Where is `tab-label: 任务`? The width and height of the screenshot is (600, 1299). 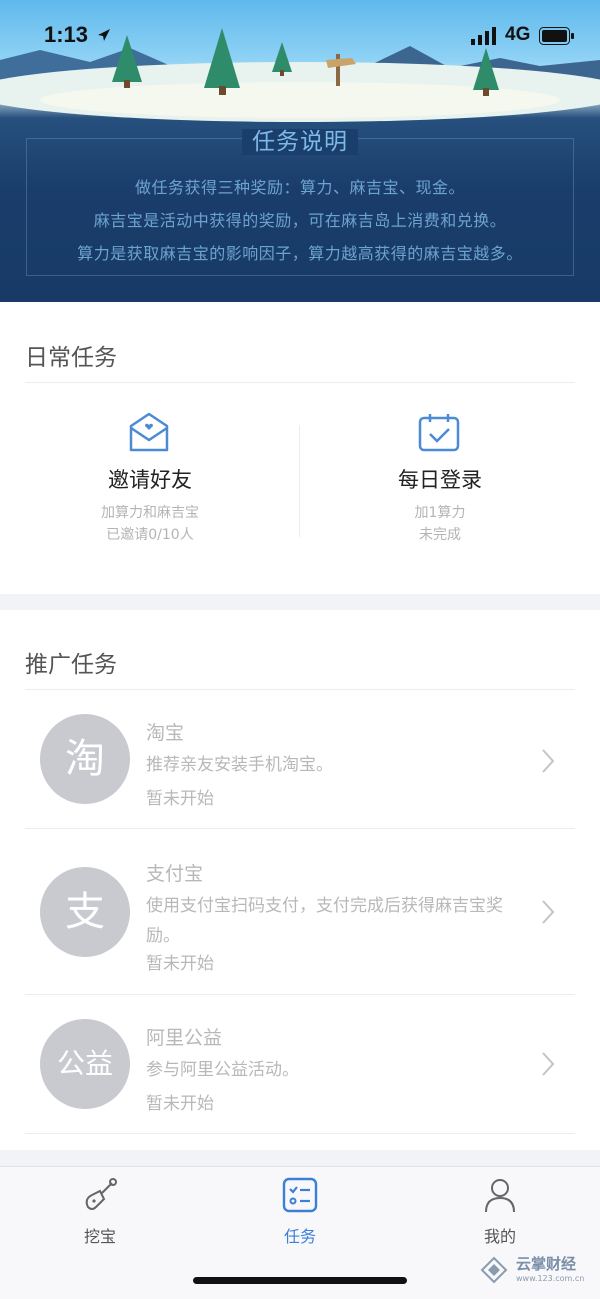
tab-label: 任务 is located at coordinates (299, 1236).